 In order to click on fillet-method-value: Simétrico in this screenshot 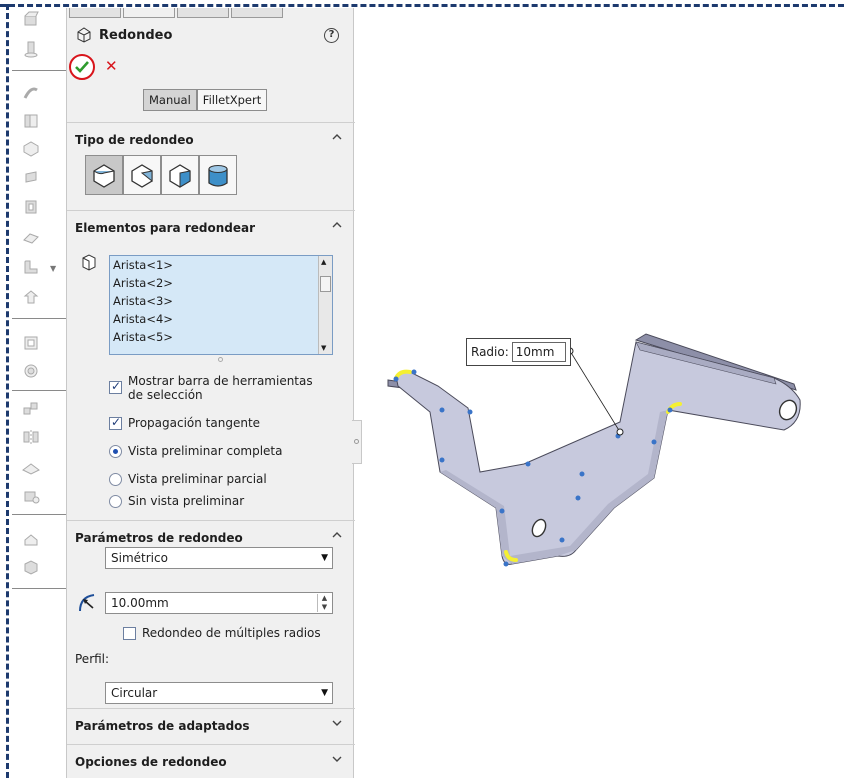, I will do `click(139, 558)`.